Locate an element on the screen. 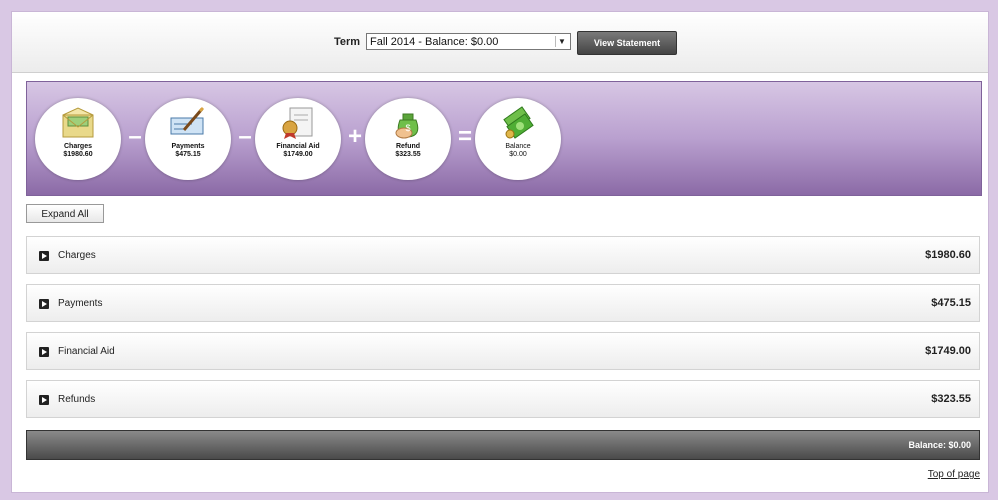 Image resolution: width=998 pixels, height=500 pixels. accordion-row-charges: Charges $1980.60 is located at coordinates (503, 255).